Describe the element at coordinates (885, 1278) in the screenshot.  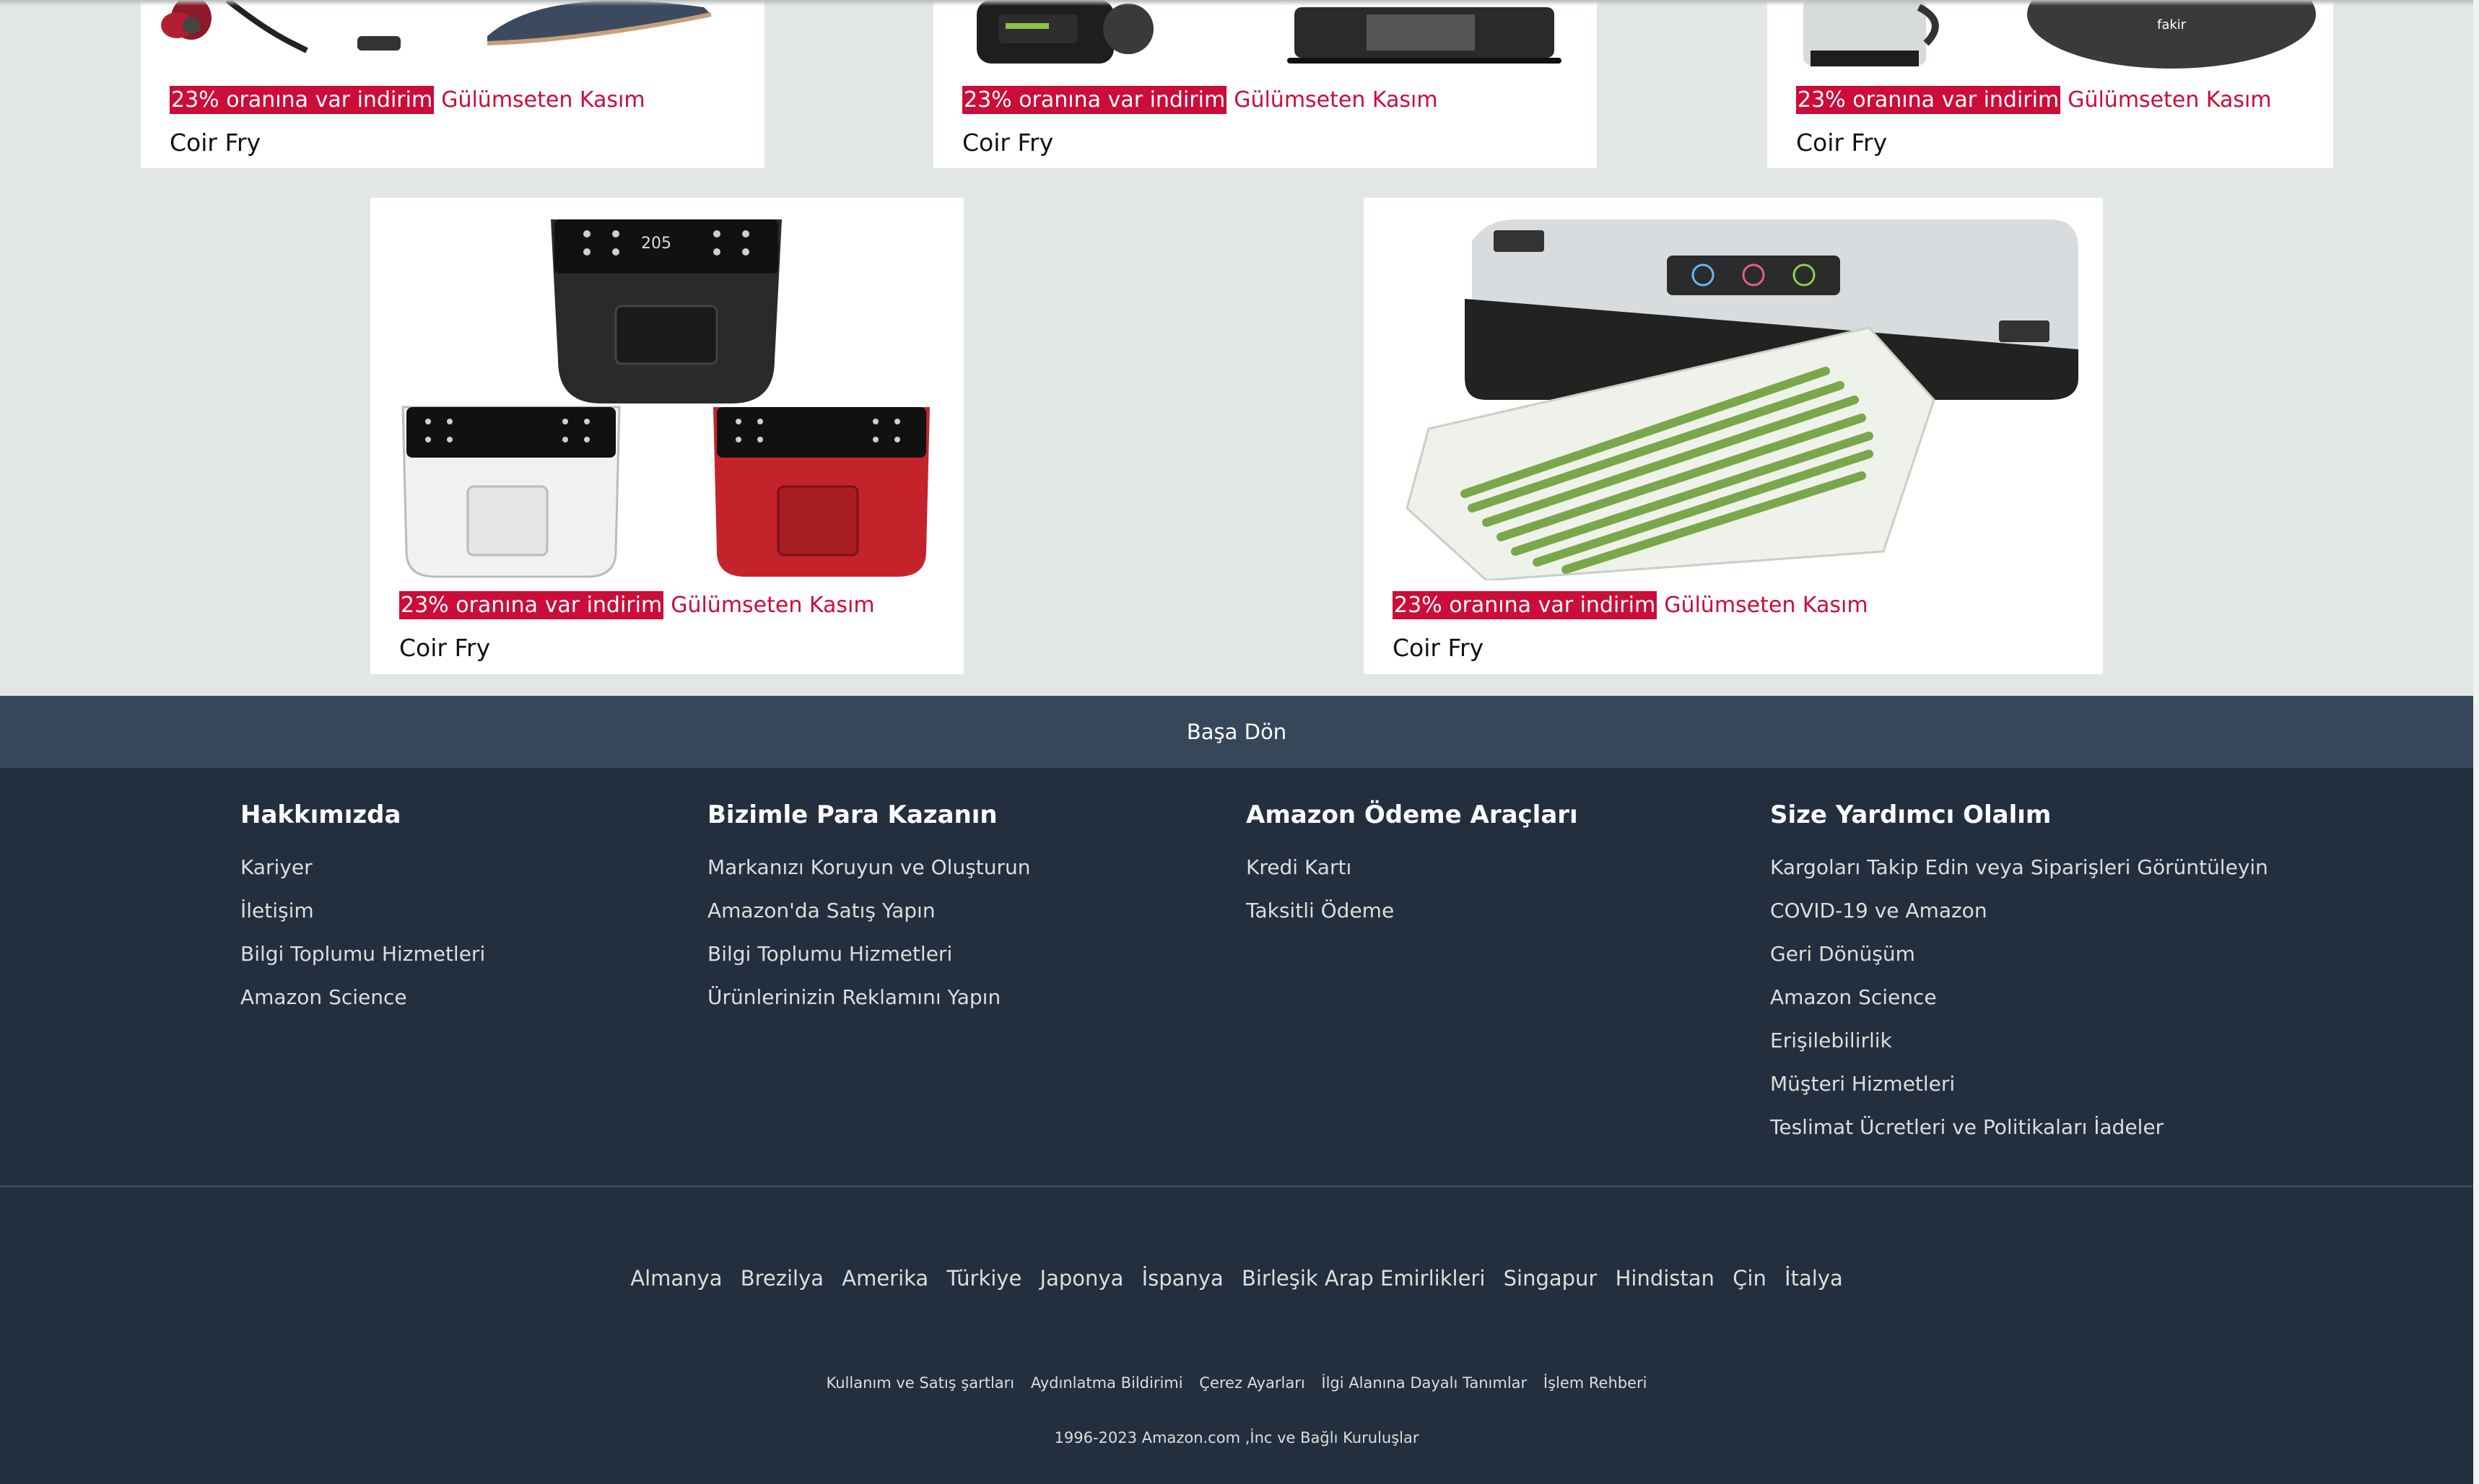
I see `country-link: Amerika` at that location.